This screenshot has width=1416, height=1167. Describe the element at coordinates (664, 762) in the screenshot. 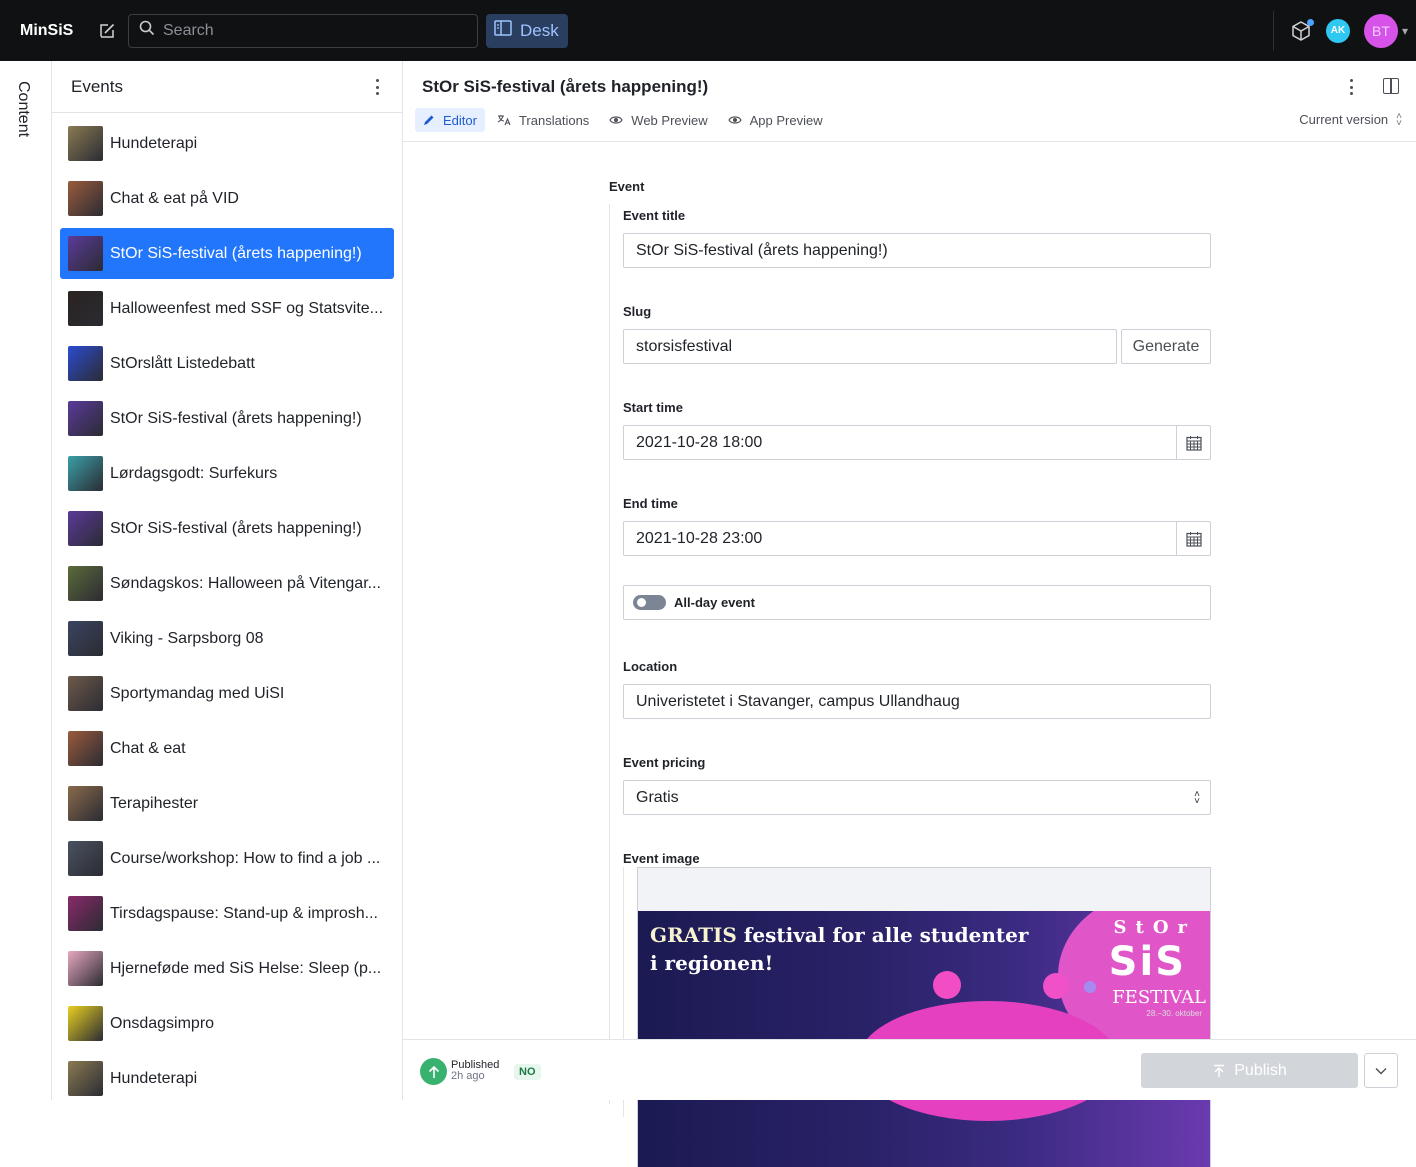

I see `field-label: Event pricing` at that location.